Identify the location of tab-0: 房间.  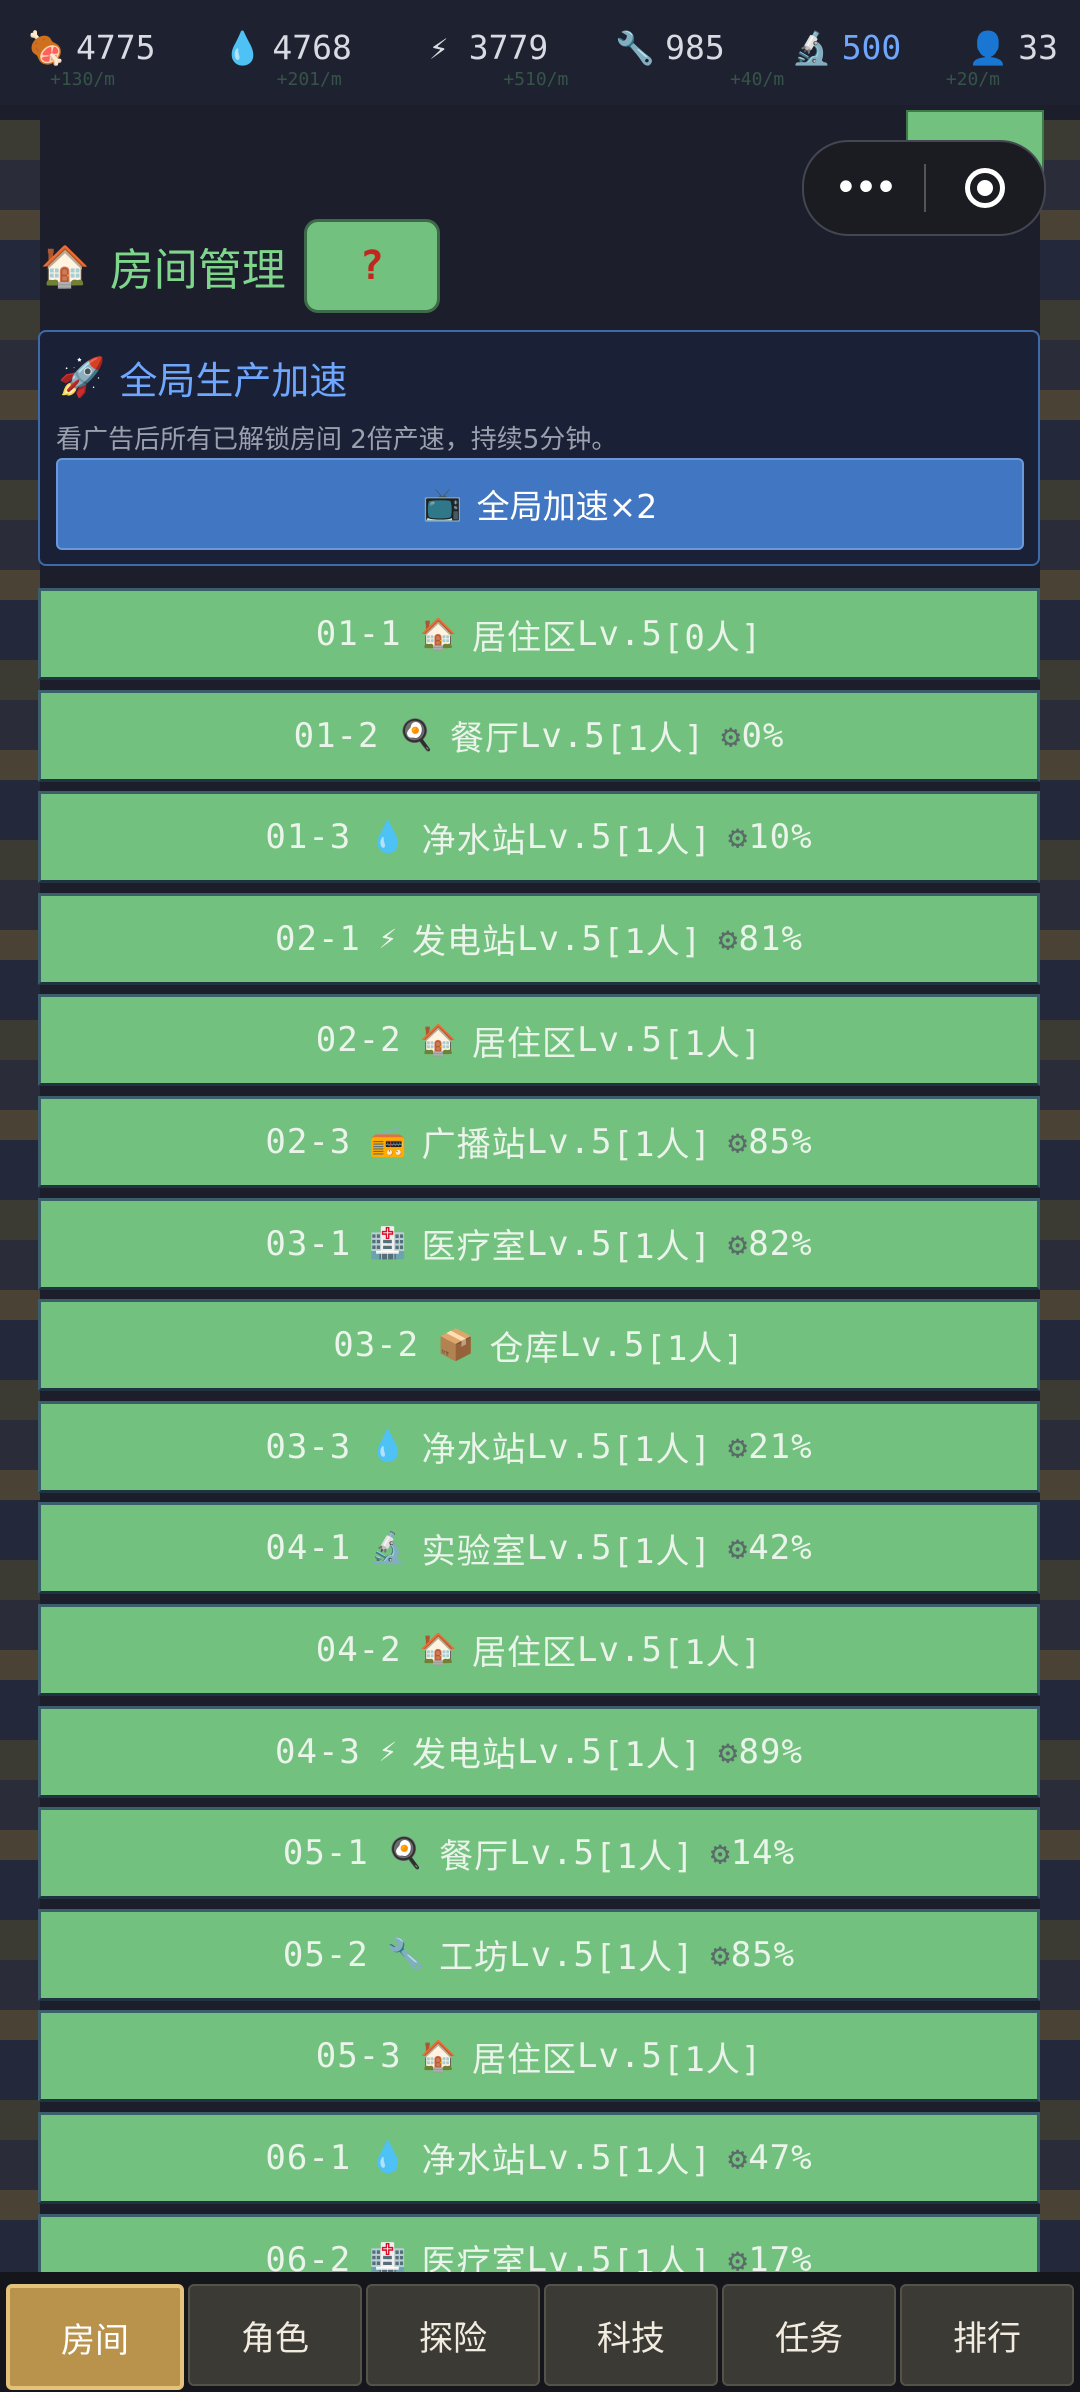
(95, 2337).